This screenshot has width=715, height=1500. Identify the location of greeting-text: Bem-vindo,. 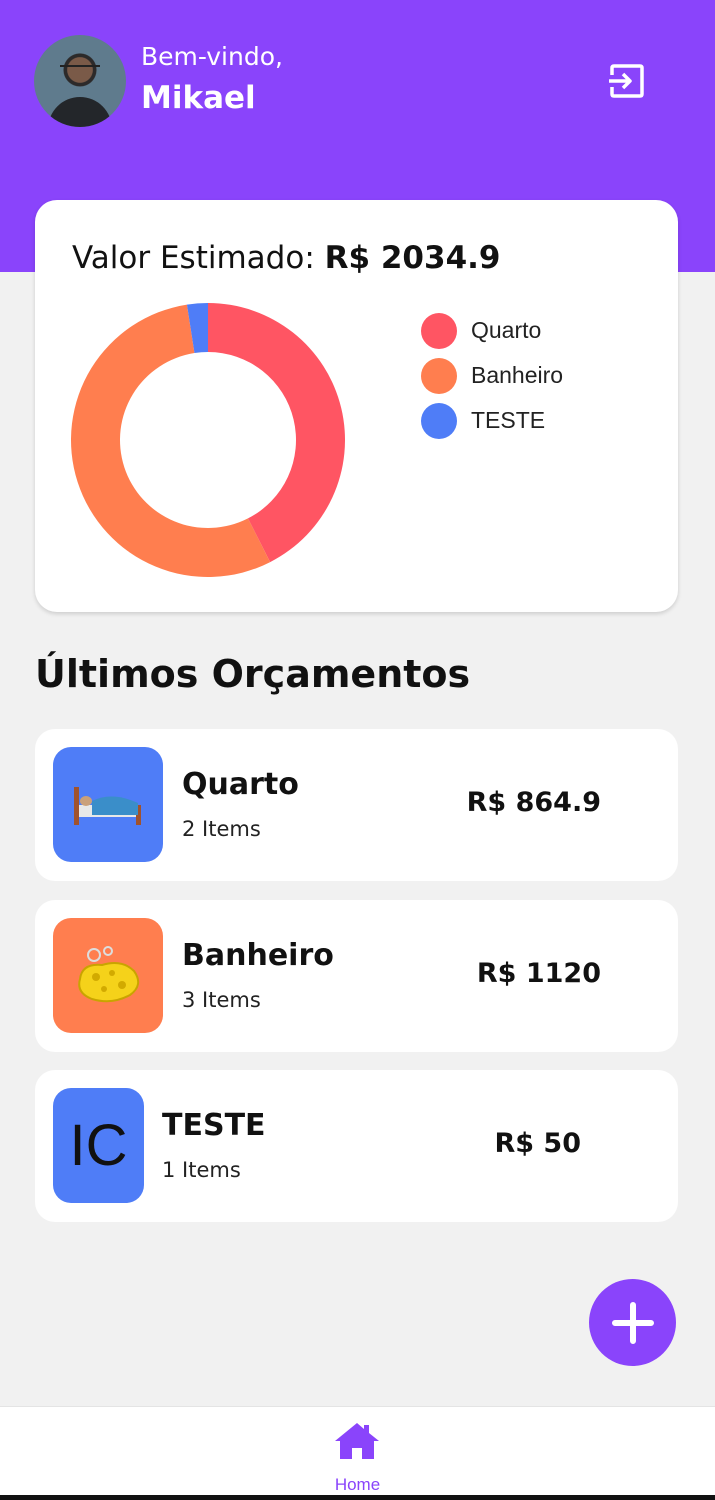
(212, 56).